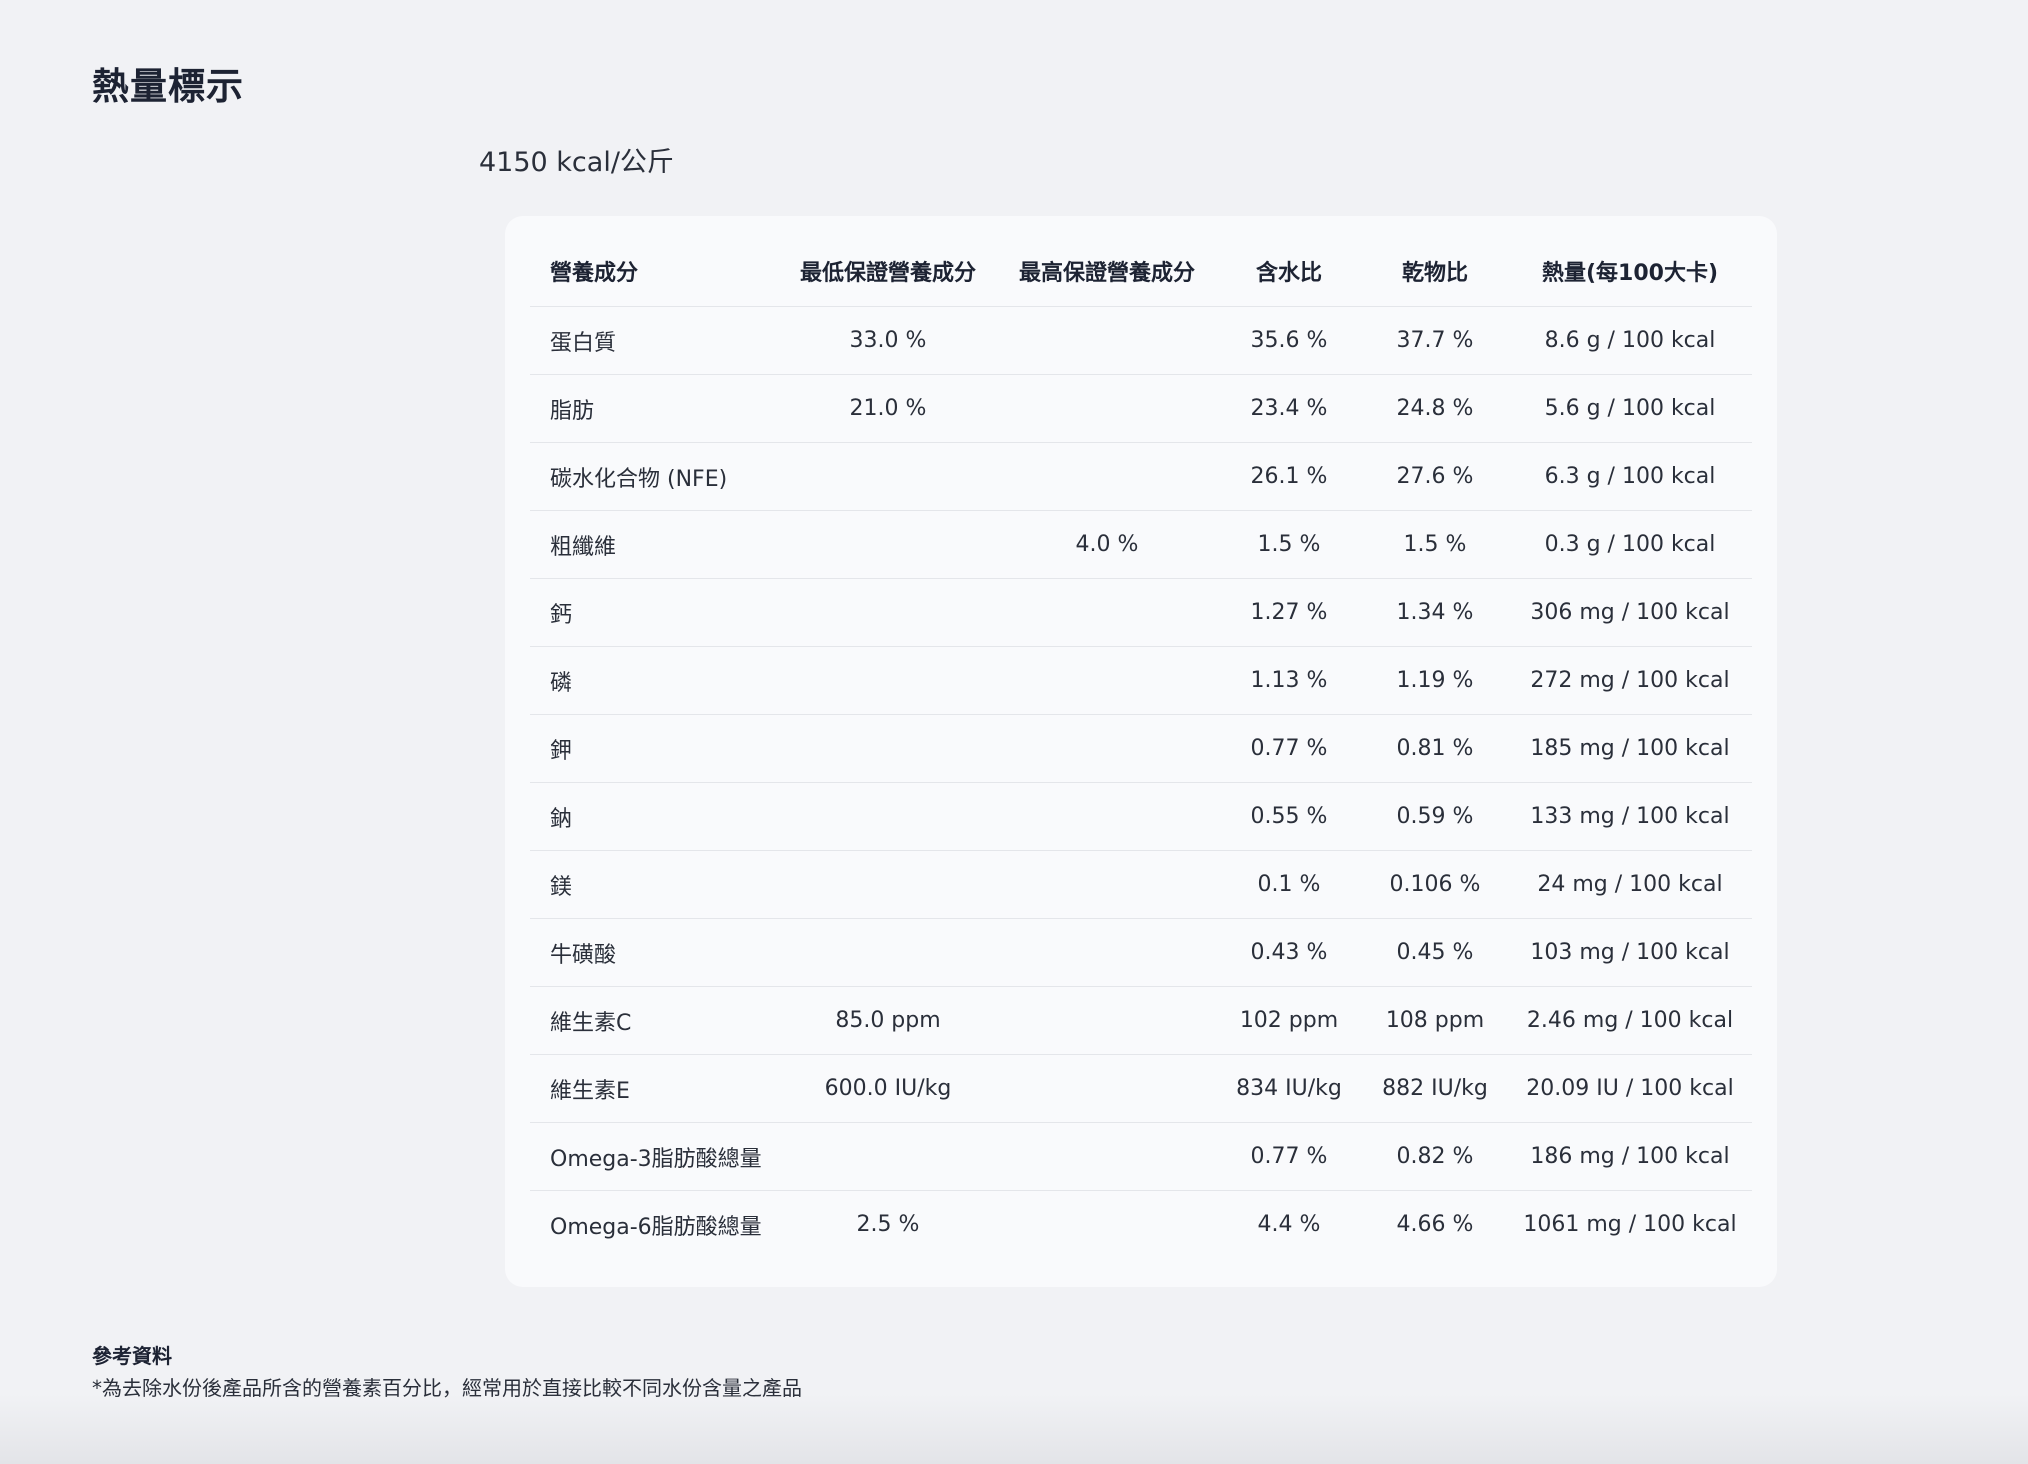 The width and height of the screenshot is (2028, 1464). I want to click on cell-nutrient: 鉀, so click(654, 748).